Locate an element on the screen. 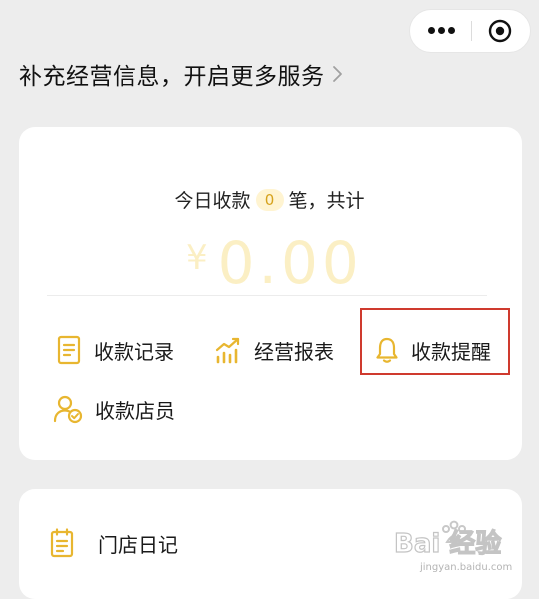  capsule-divider is located at coordinates (471, 31).